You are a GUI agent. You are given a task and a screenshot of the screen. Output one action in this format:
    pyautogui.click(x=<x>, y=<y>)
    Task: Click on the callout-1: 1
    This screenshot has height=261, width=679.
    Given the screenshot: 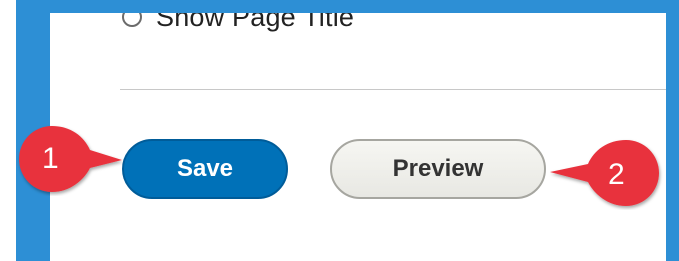 What is the action you would take?
    pyautogui.click(x=70, y=159)
    